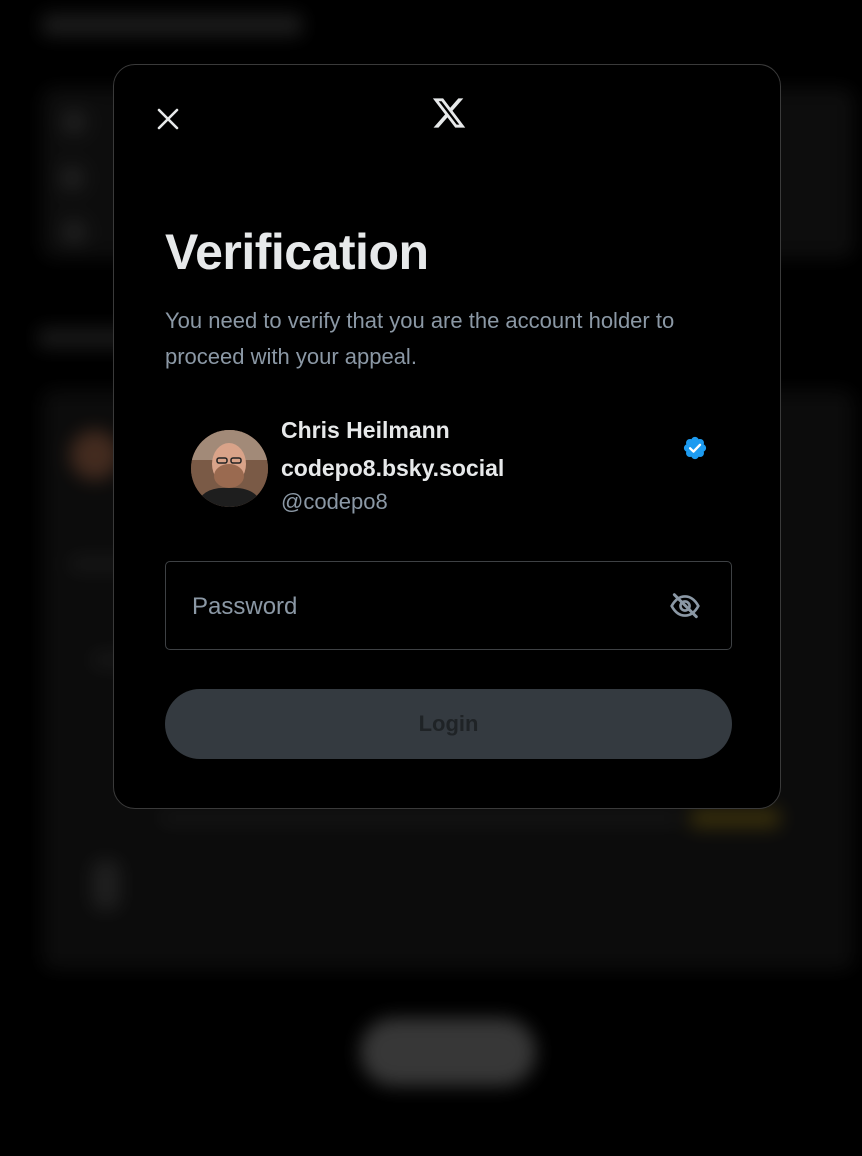 The height and width of the screenshot is (1156, 862). Describe the element at coordinates (106, 885) in the screenshot. I see `background-pill` at that location.